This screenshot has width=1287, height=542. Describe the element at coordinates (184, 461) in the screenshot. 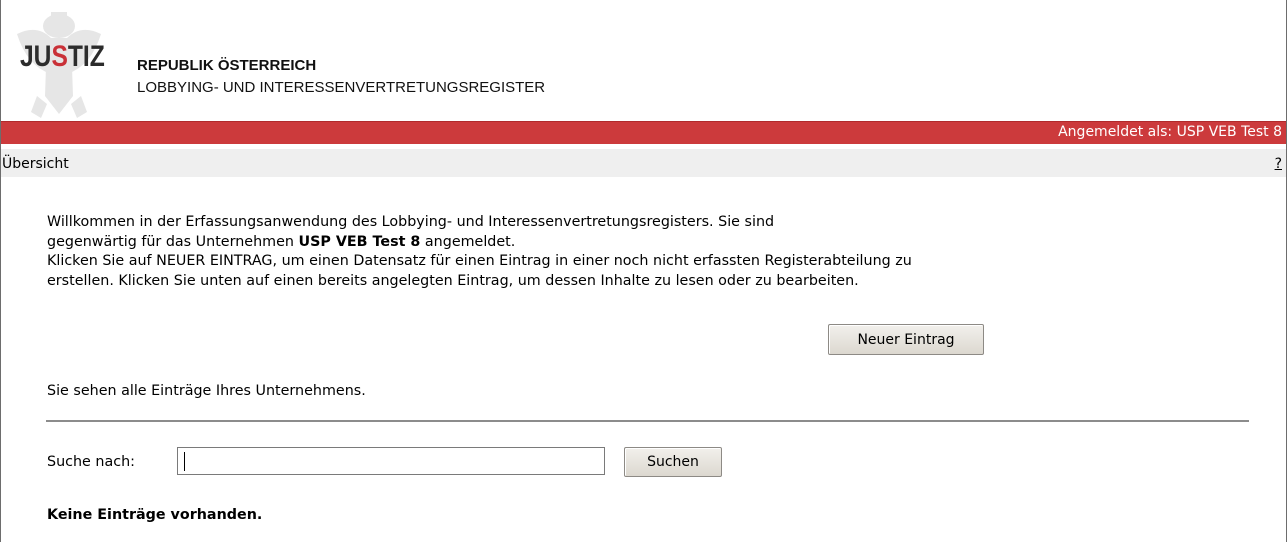

I see `text-cursor` at that location.